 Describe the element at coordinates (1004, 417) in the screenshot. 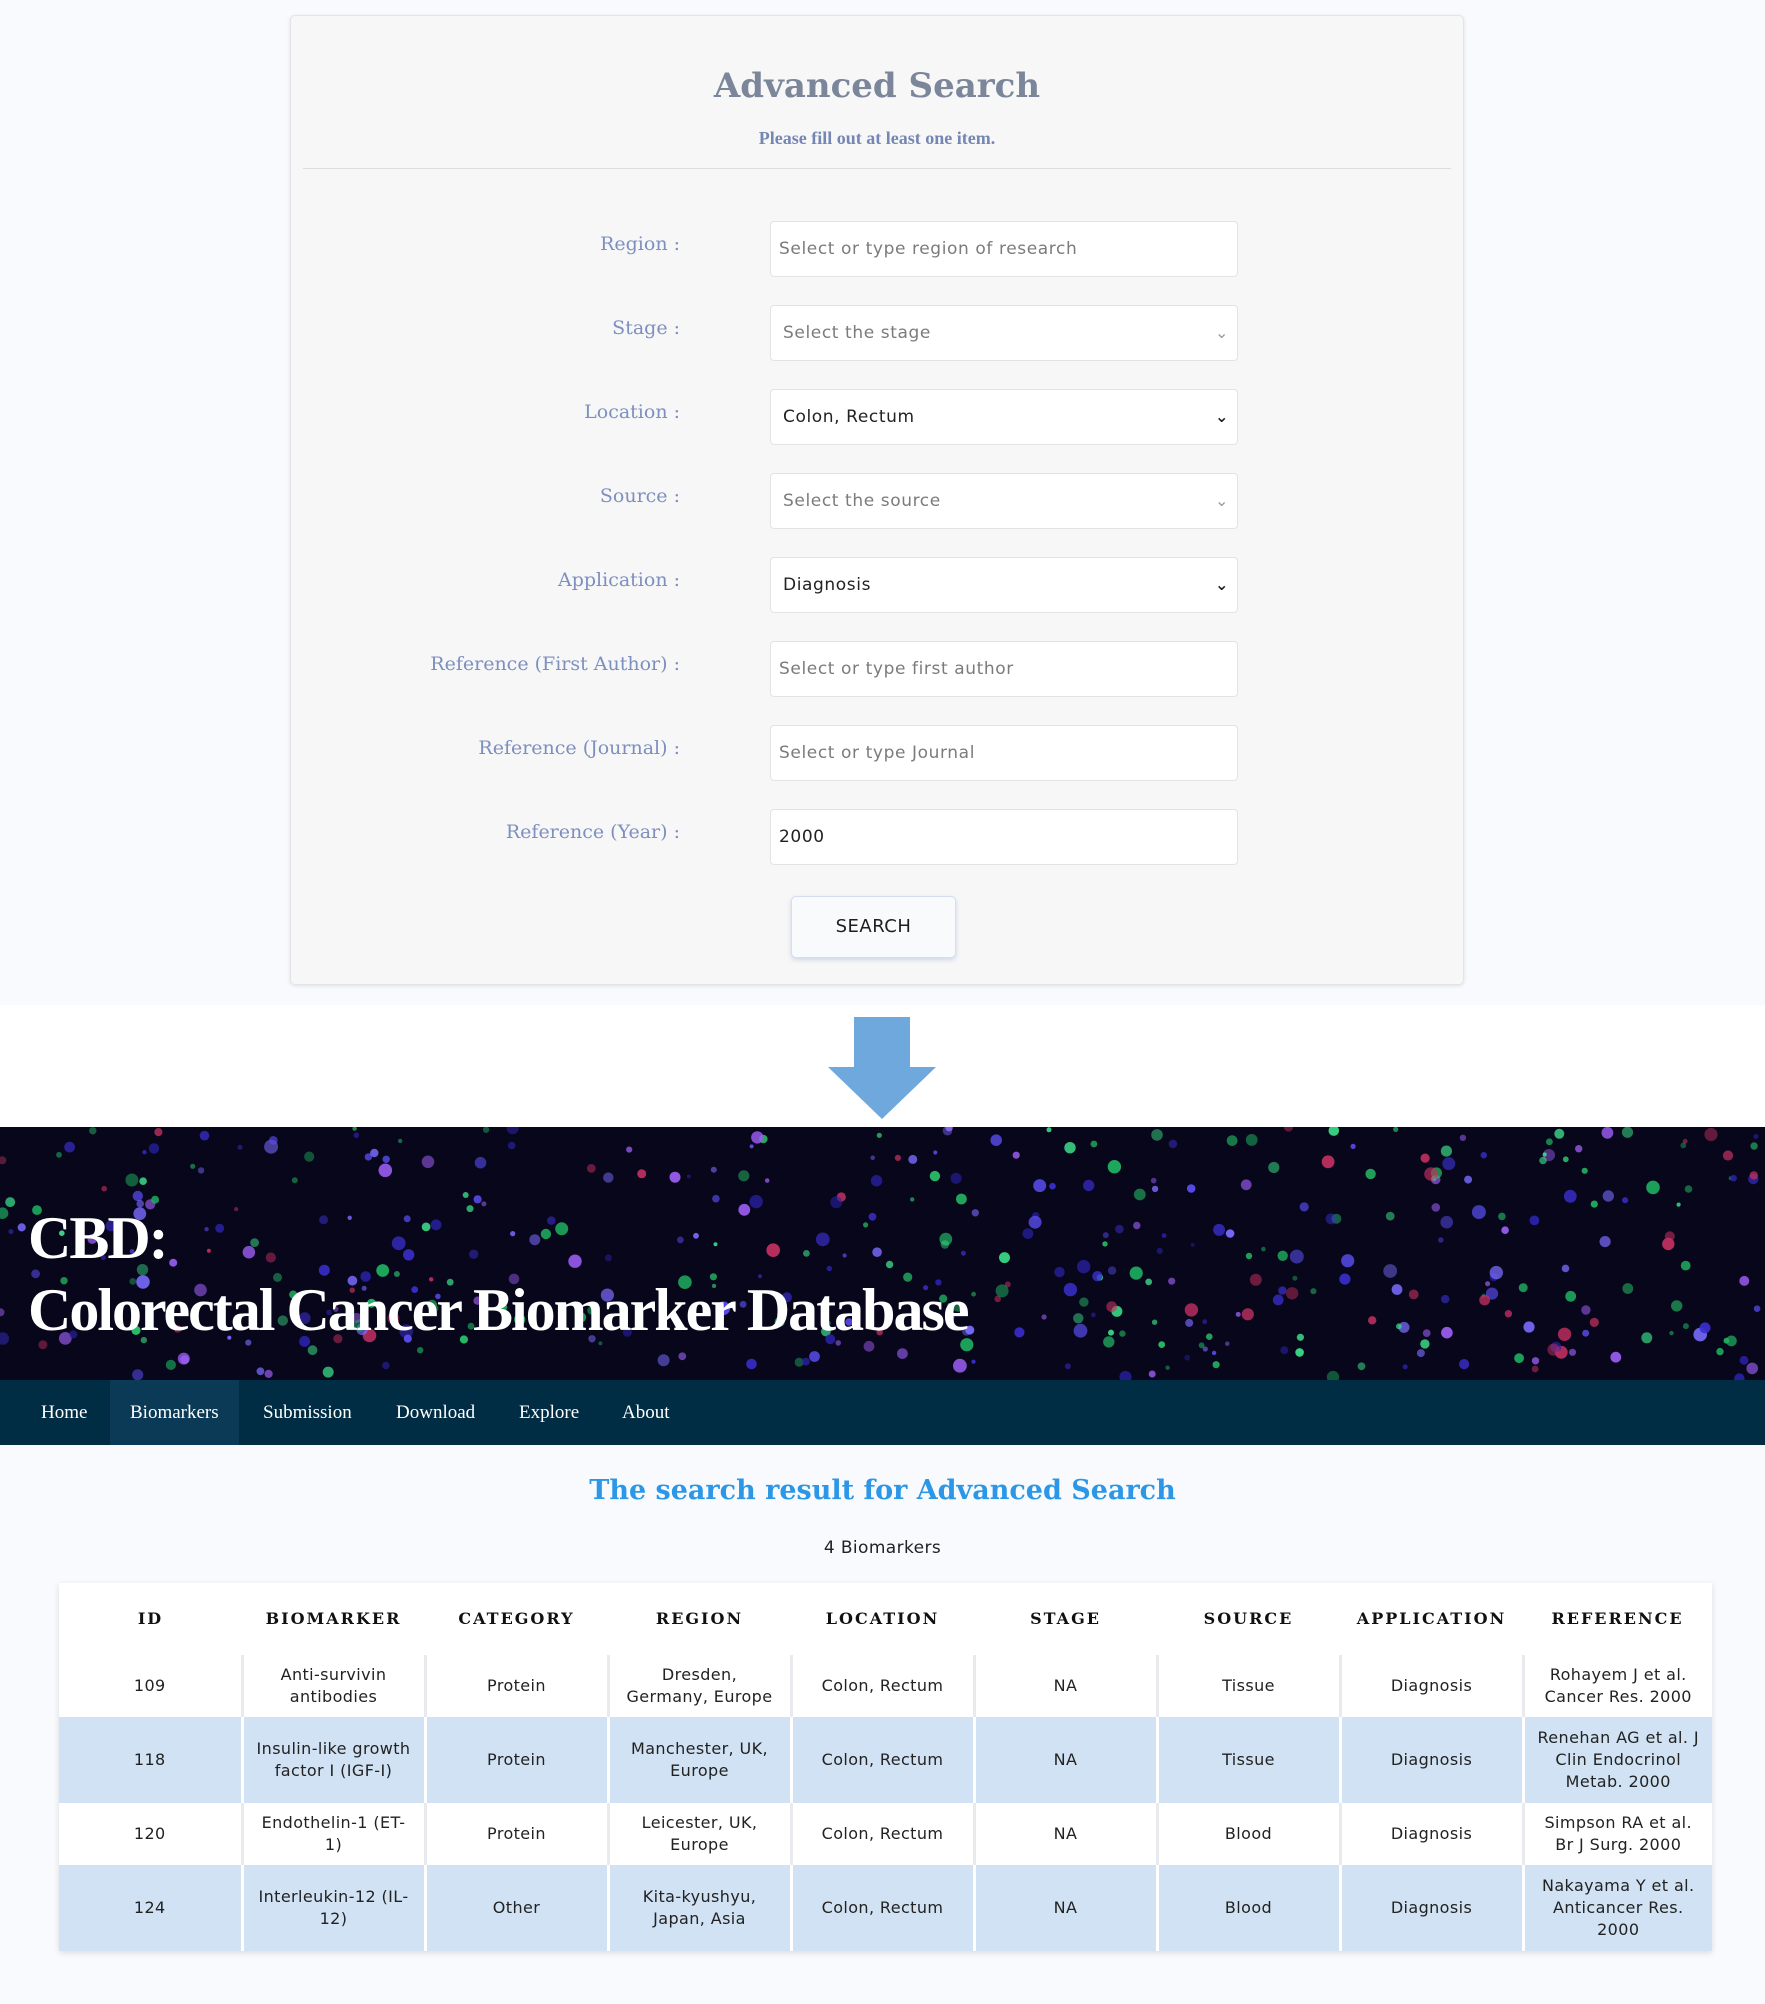

I see `location-select: Colon, Rectum ⌄` at that location.